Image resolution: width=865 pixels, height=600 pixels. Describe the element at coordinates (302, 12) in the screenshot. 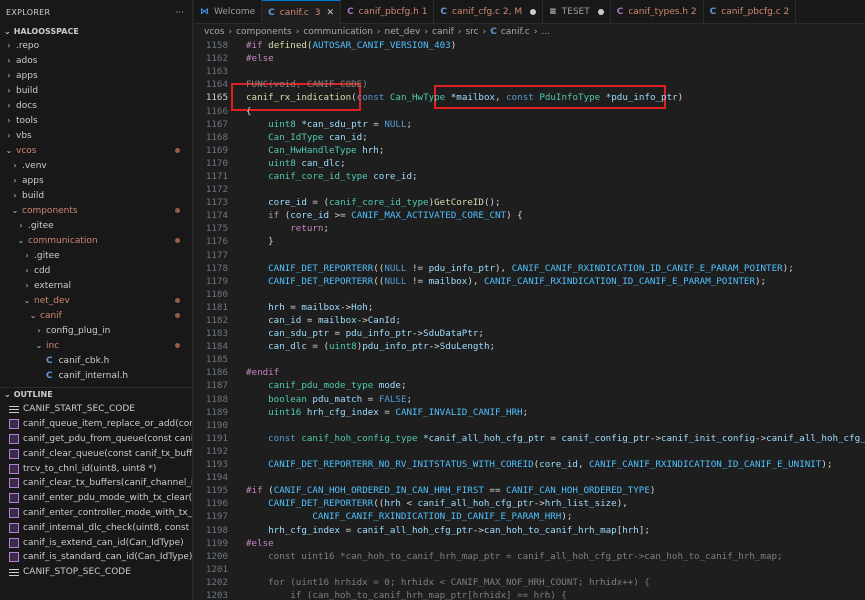

I see `tab-canif-c: Ccanif.c 3 ✕` at that location.